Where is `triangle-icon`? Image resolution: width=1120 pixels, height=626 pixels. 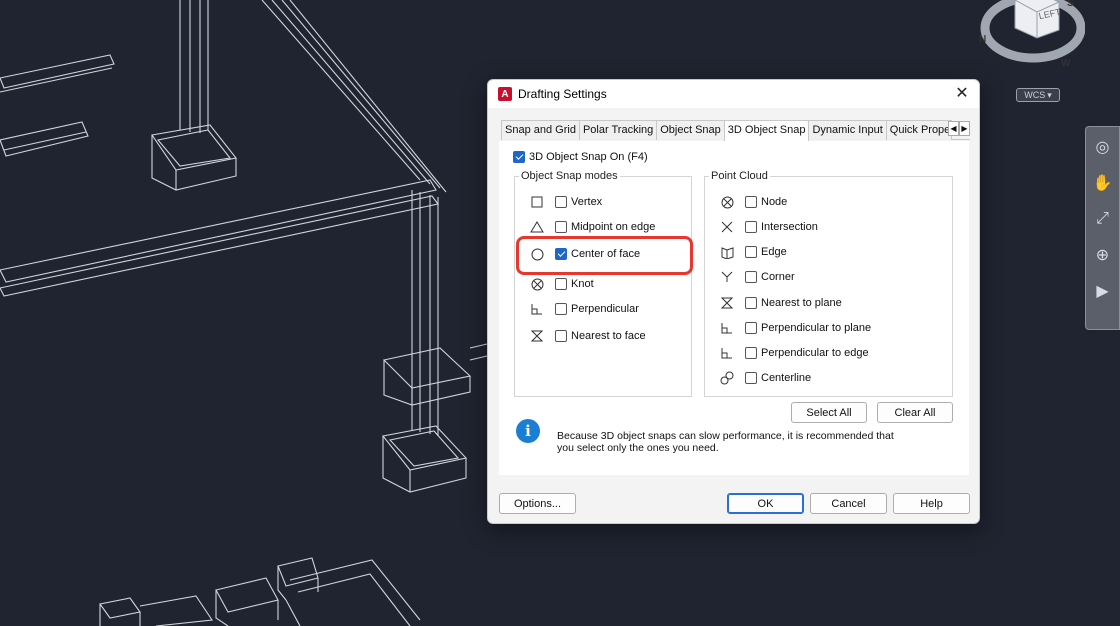 triangle-icon is located at coordinates (537, 227).